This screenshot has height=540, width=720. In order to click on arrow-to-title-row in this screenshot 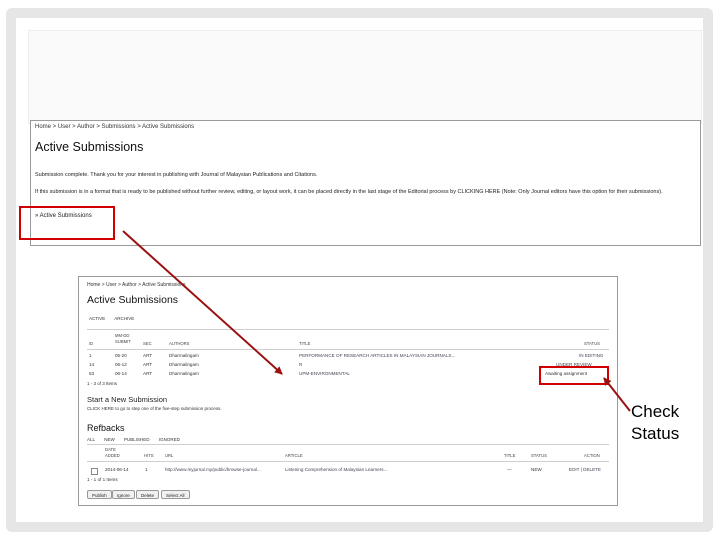, I will do `click(202, 302)`.